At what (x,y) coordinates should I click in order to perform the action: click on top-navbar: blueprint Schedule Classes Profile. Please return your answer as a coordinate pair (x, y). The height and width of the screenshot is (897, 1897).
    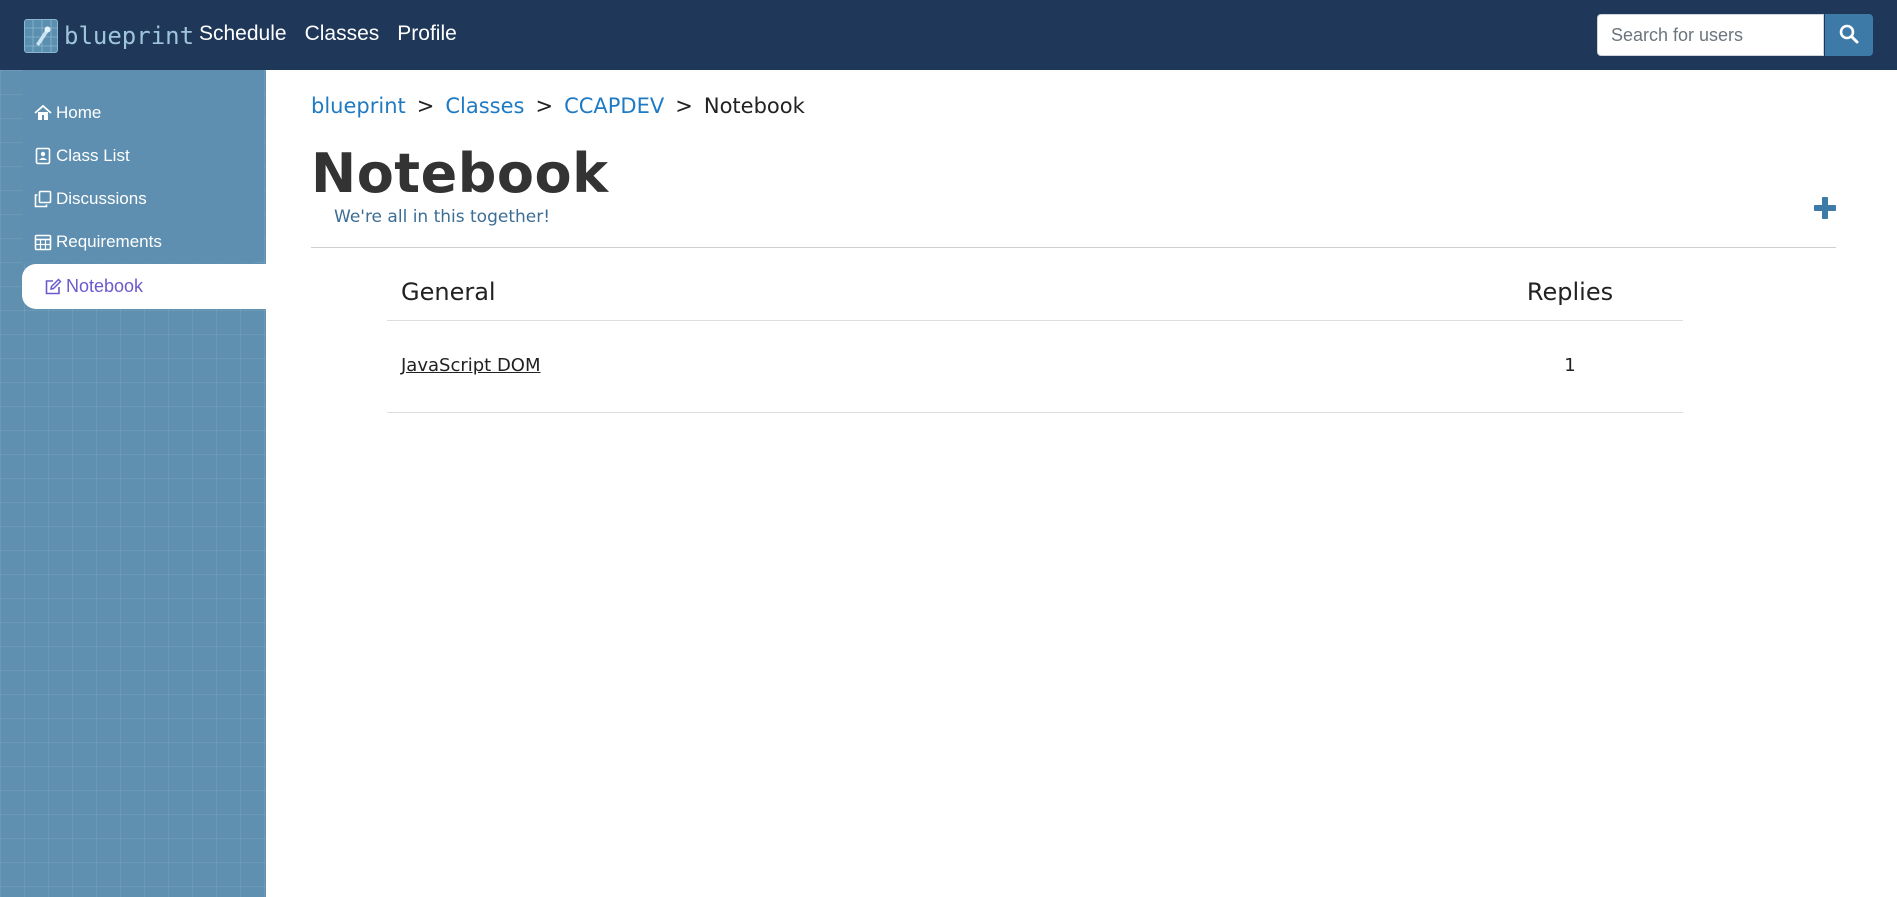
    Looking at the image, I should click on (948, 35).